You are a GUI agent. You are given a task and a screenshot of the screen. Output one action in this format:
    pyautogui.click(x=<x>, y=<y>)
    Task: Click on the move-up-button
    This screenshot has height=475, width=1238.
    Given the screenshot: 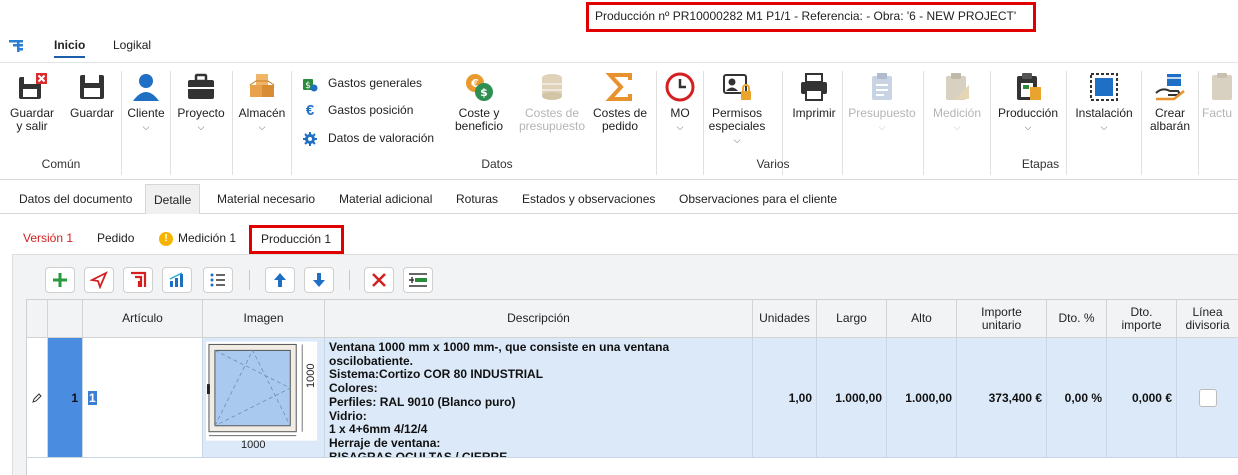 What is the action you would take?
    pyautogui.click(x=280, y=280)
    